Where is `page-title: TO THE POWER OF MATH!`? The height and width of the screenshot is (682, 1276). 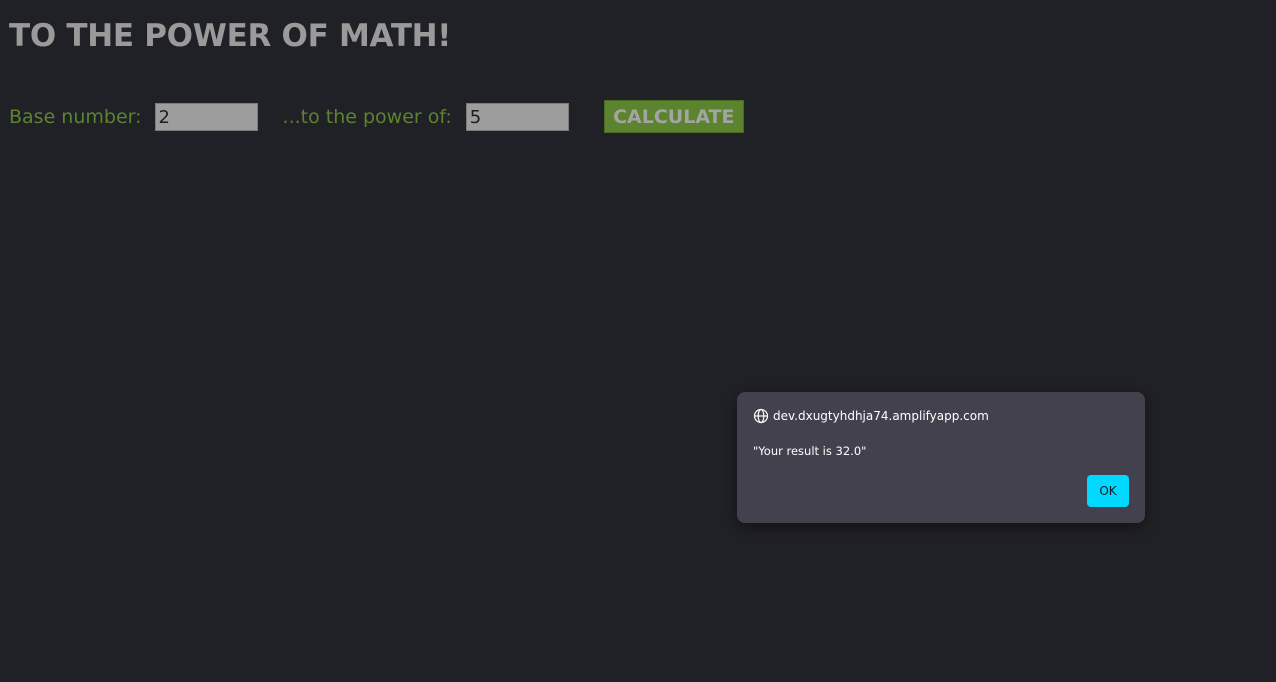
page-title: TO THE POWER OF MATH! is located at coordinates (230, 36).